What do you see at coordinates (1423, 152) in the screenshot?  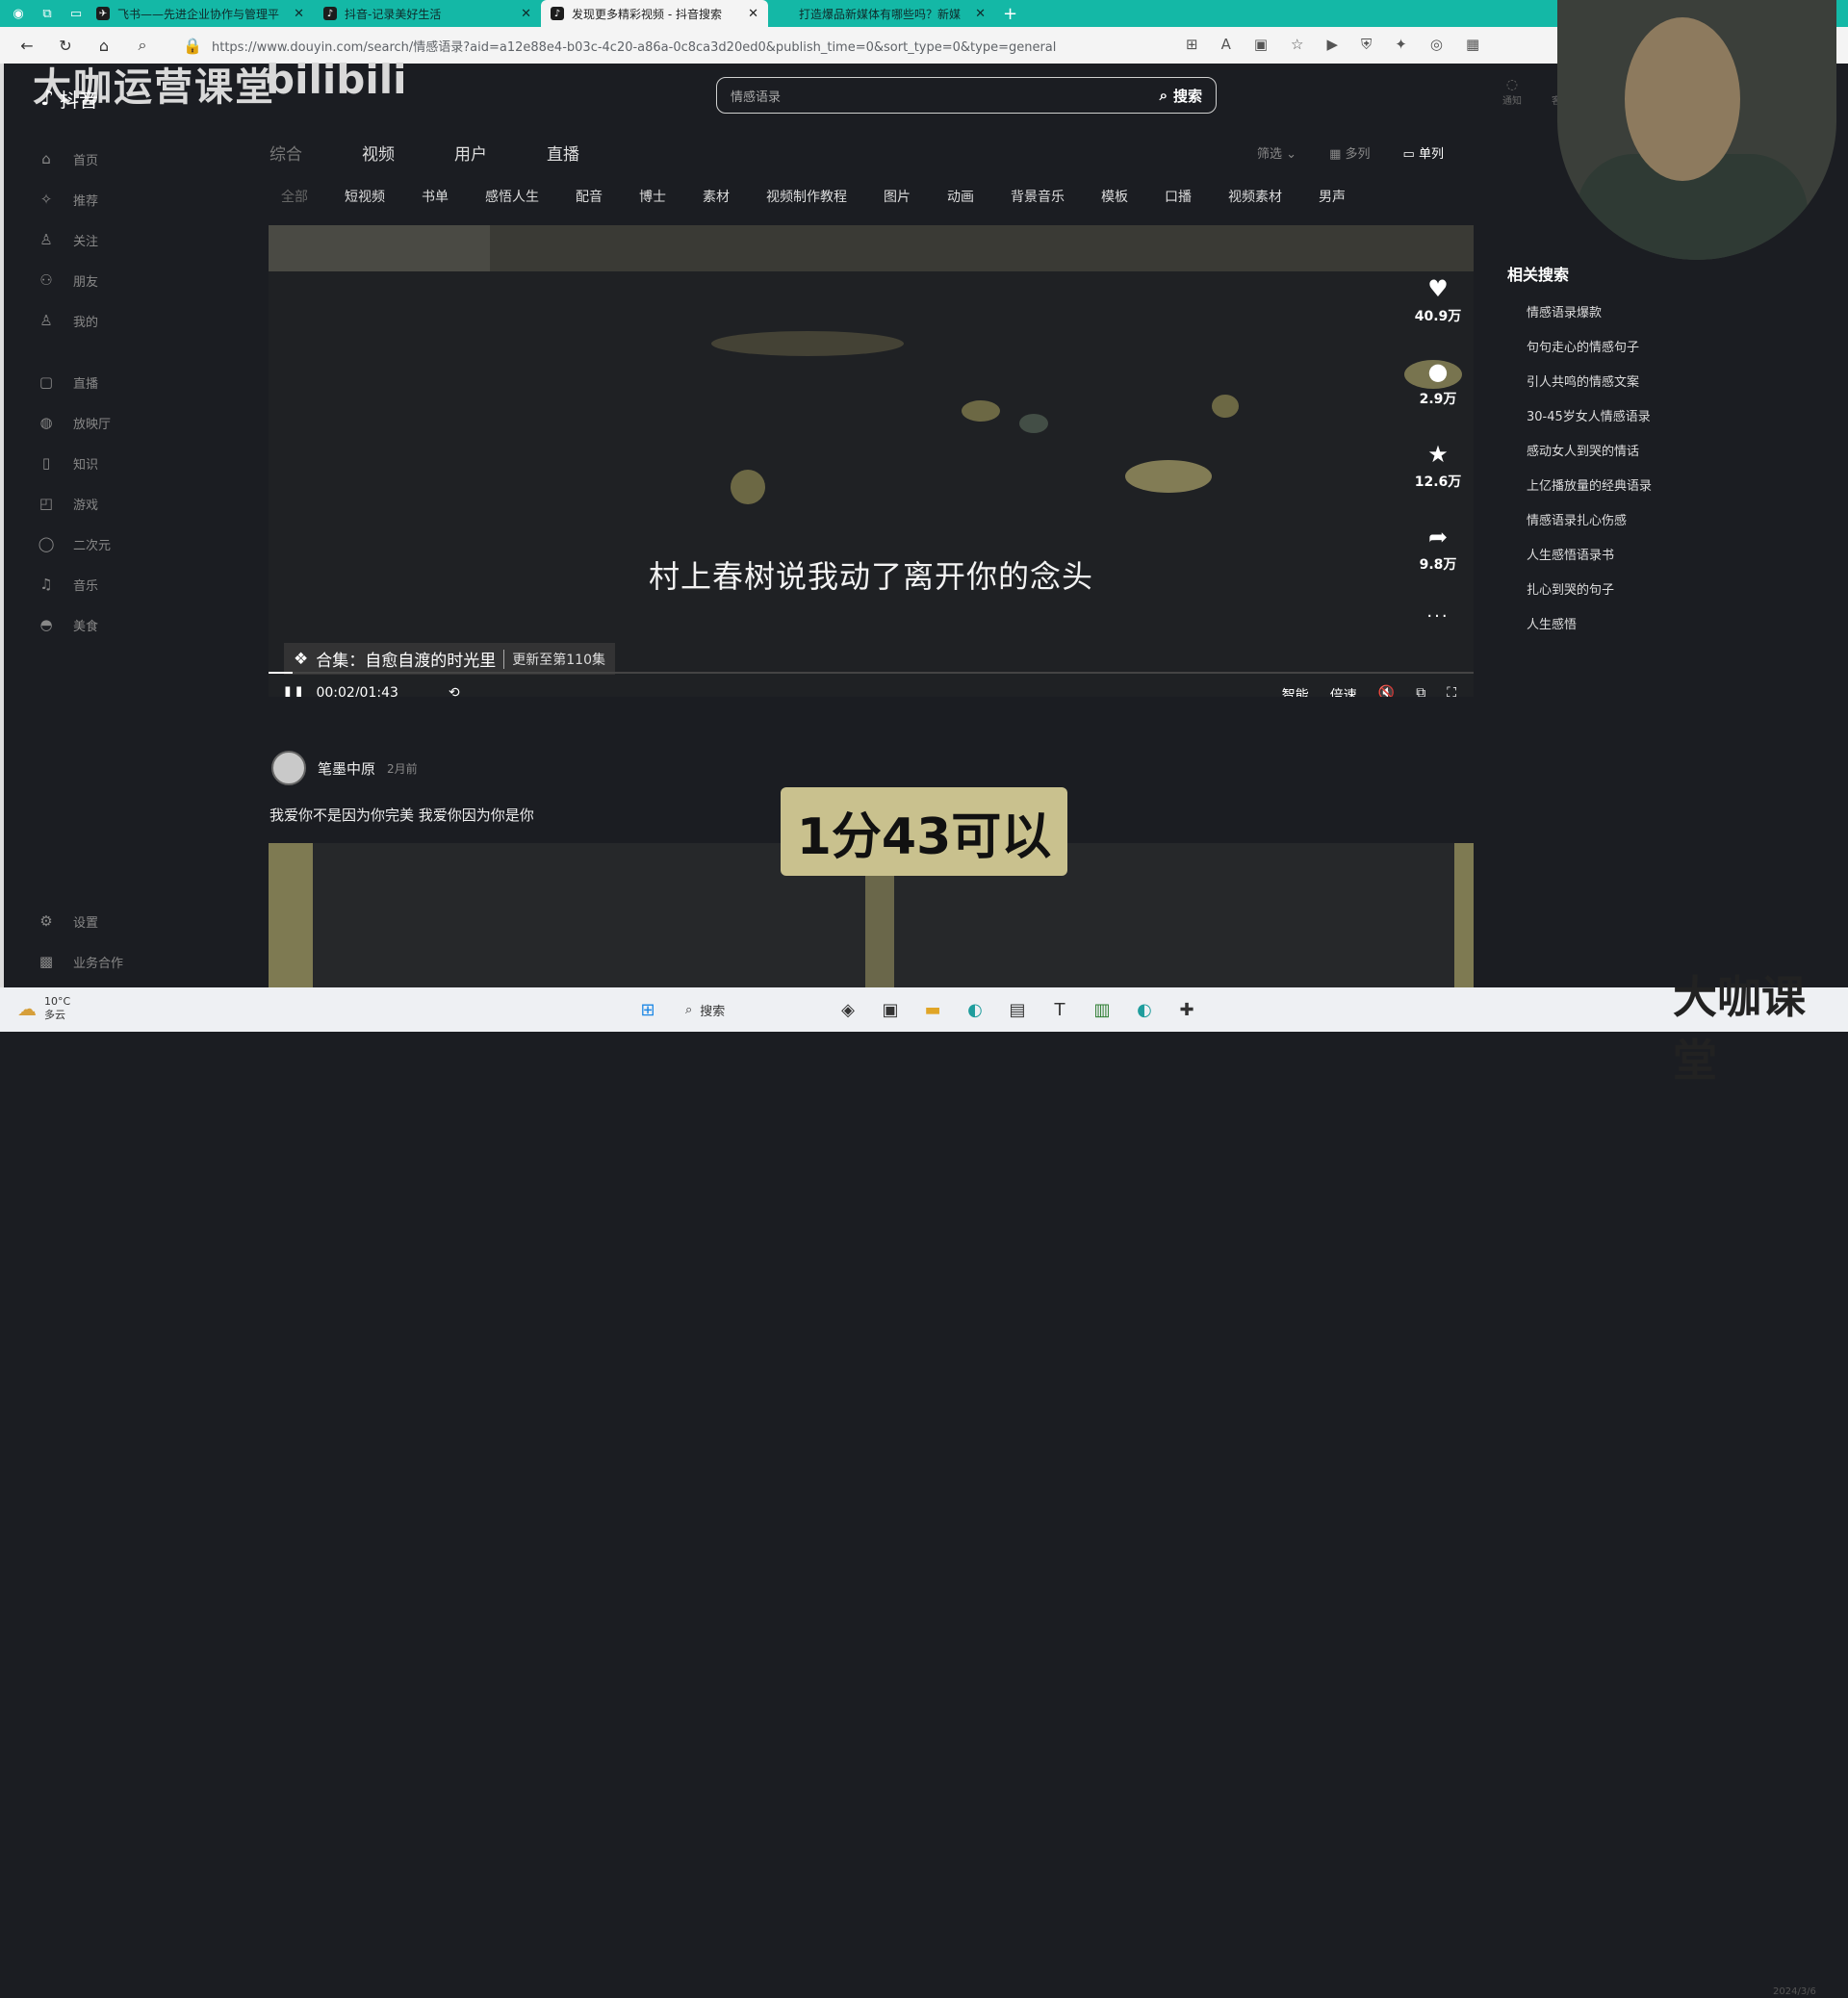 I see `single-column-button: ▭ 单列` at bounding box center [1423, 152].